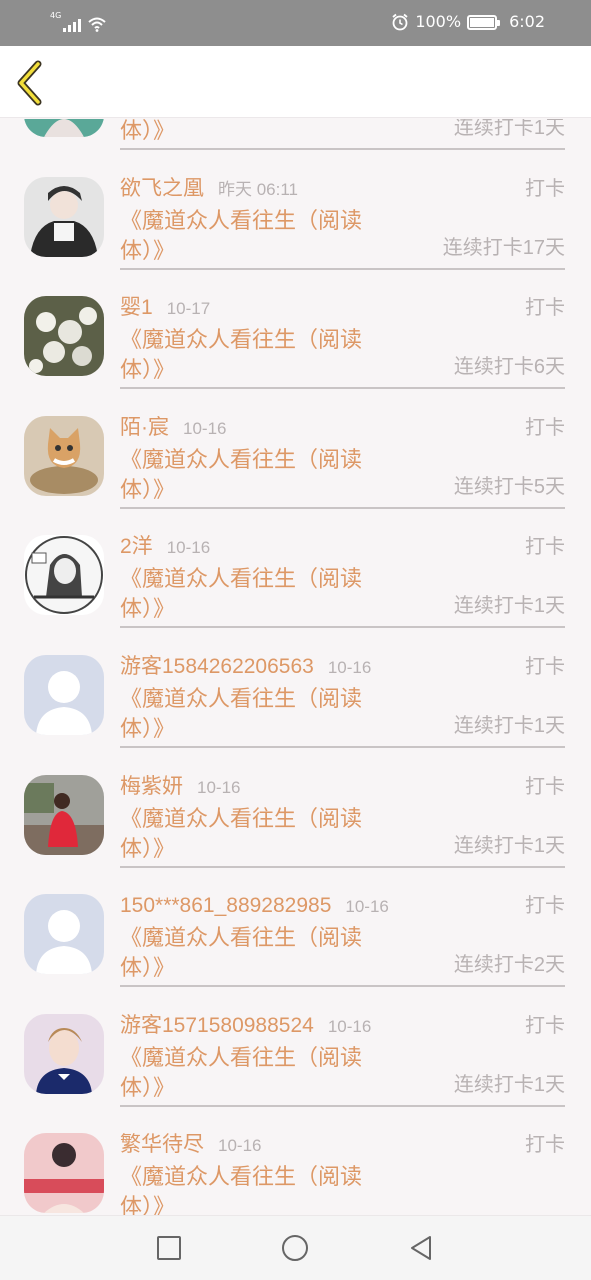 This screenshot has width=591, height=1280. I want to click on streak-count: 连续打卡6天, so click(509, 367).